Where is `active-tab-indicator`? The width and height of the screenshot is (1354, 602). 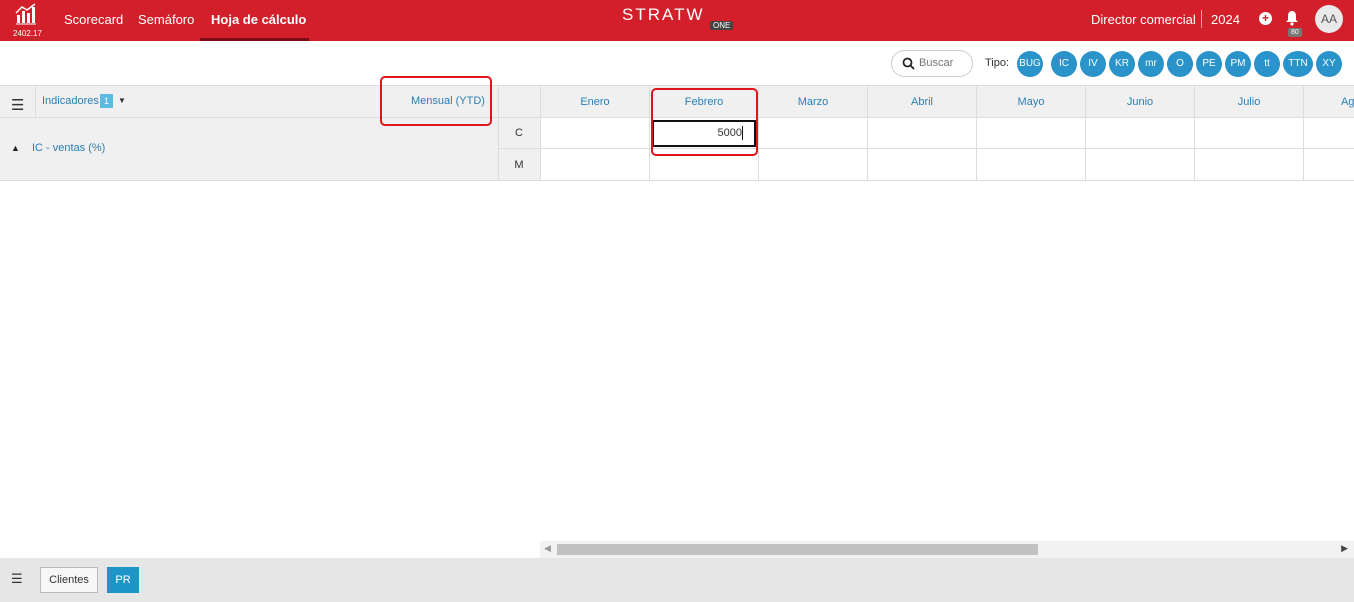 active-tab-indicator is located at coordinates (254, 39).